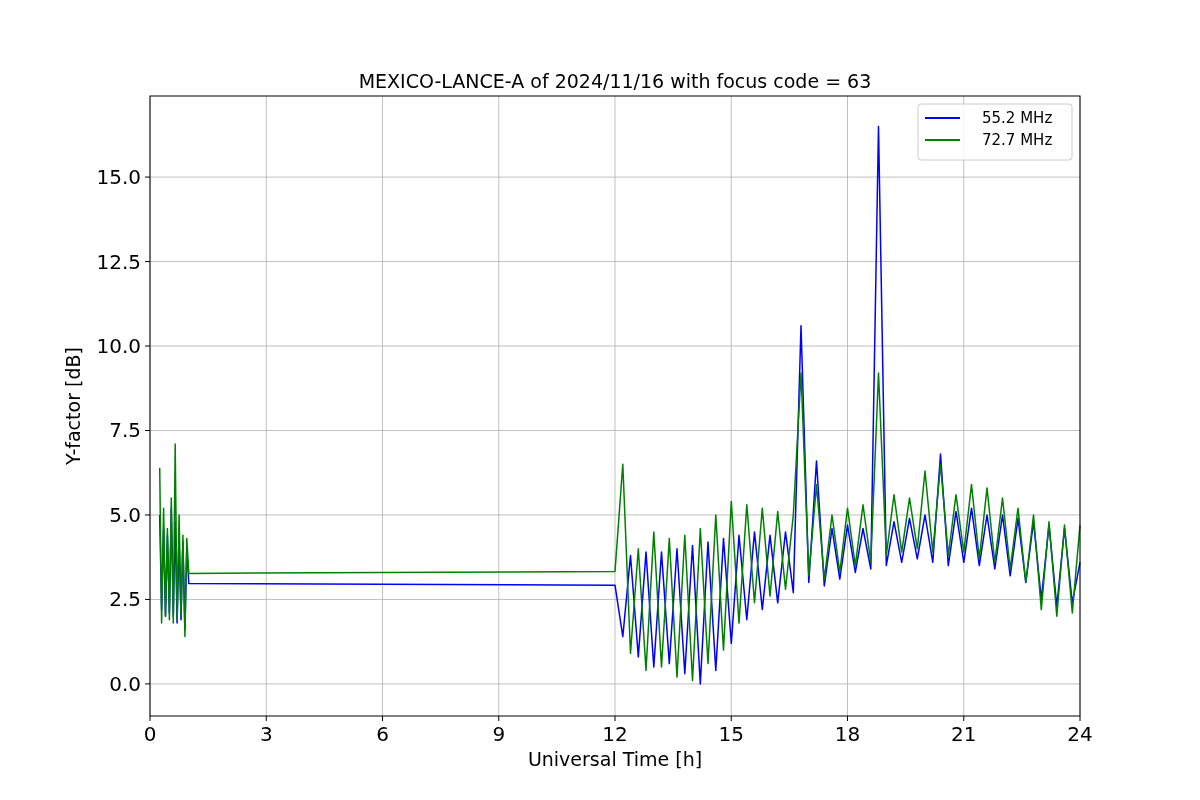  What do you see at coordinates (615, 759) in the screenshot?
I see `x-axis-label: Universal Time [h]` at bounding box center [615, 759].